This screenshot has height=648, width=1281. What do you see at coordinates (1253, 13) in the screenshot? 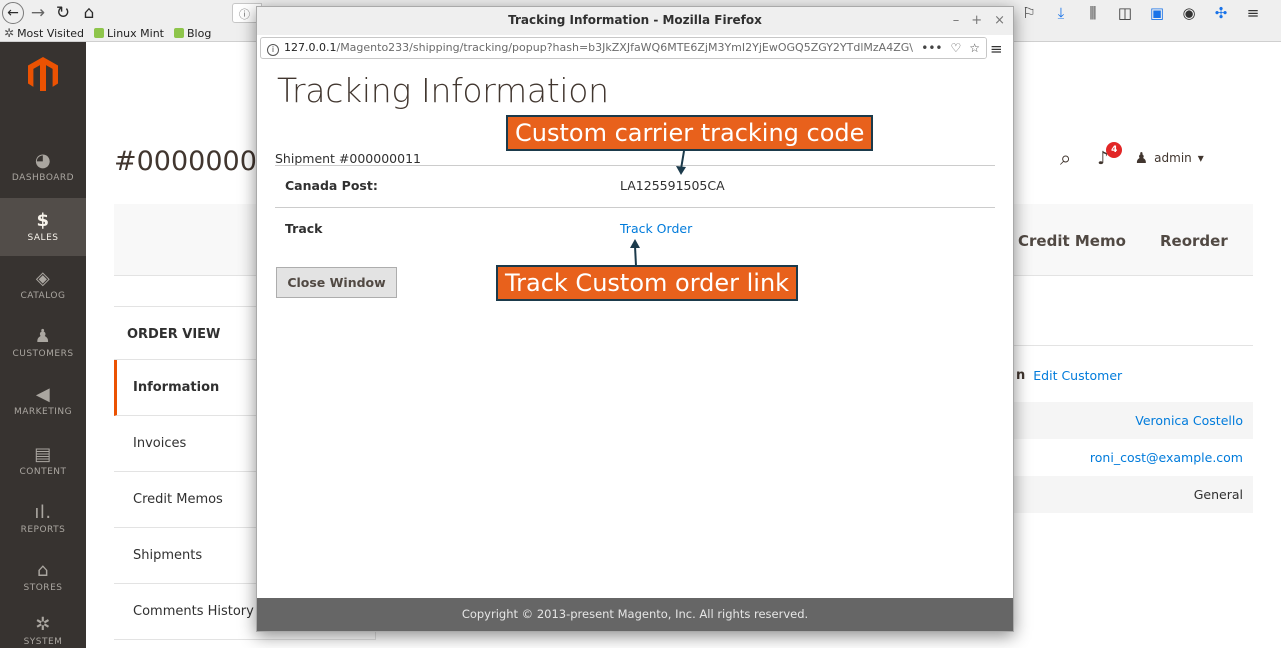
I see `menu-icon: ≡` at bounding box center [1253, 13].